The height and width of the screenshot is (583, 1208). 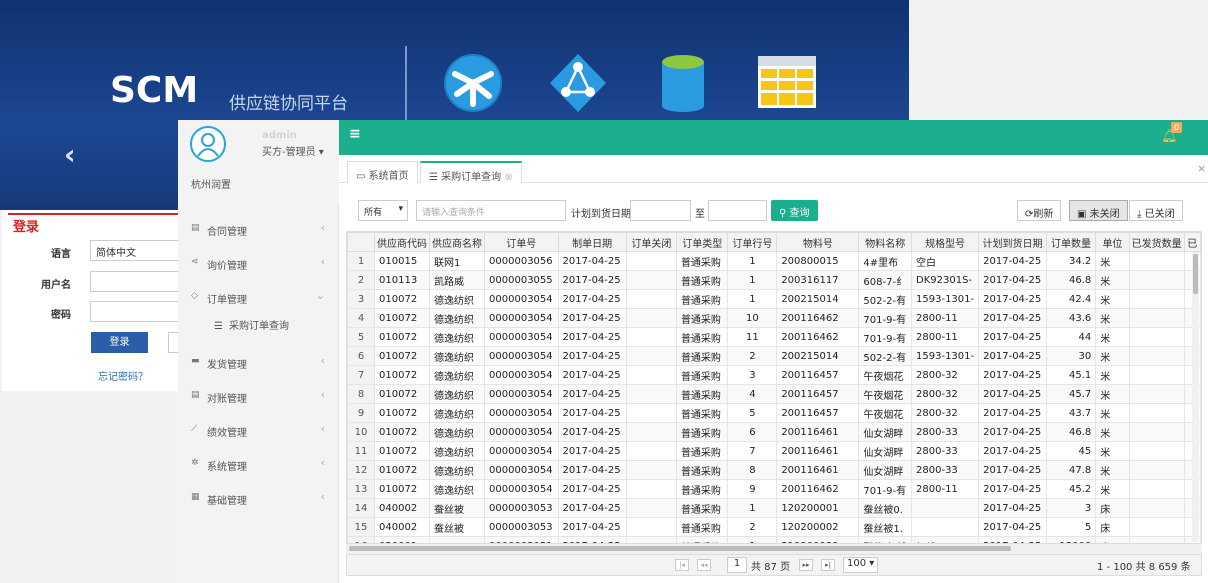 What do you see at coordinates (258, 363) in the screenshot?
I see `sidebar-item-shipping: ▬ 发货管理 ‹` at bounding box center [258, 363].